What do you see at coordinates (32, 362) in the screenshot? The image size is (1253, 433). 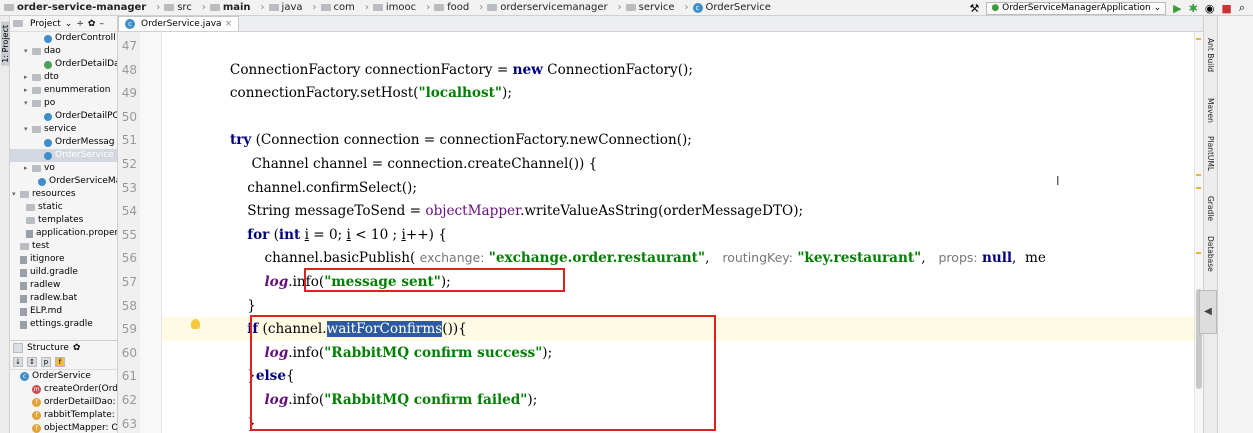 I see `sort-visibility-icon: ↕` at bounding box center [32, 362].